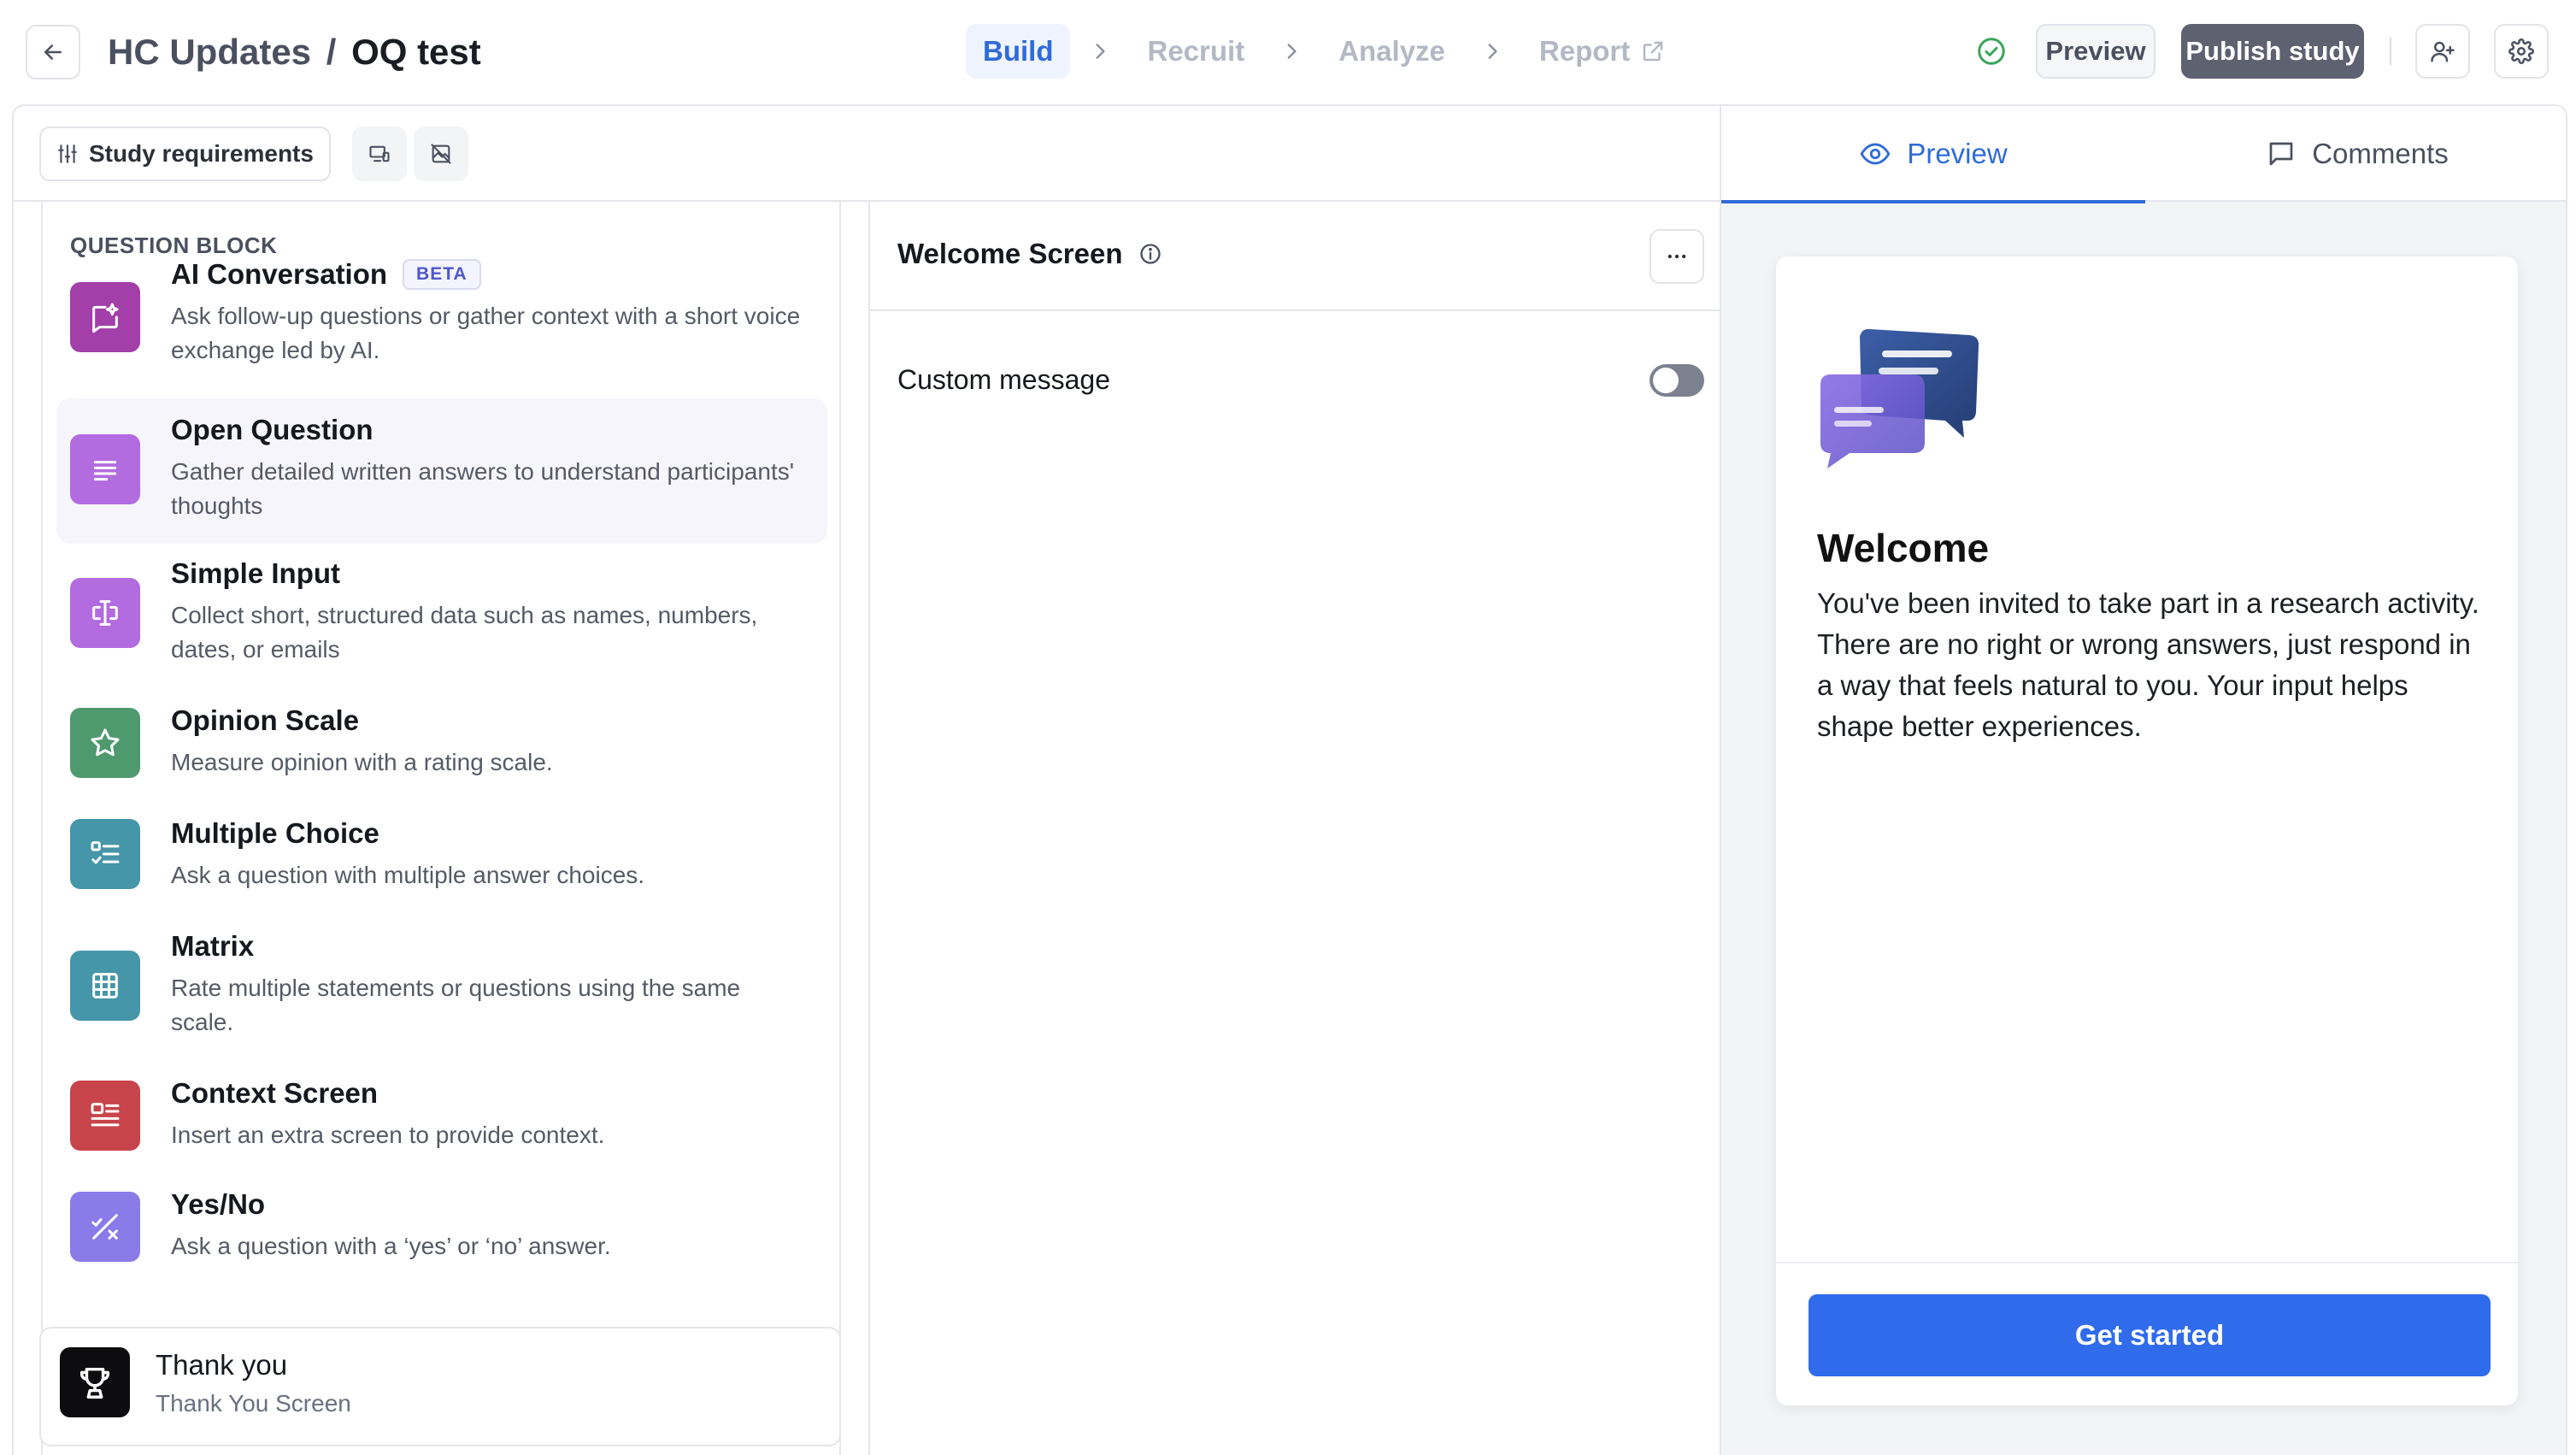 This screenshot has height=1455, width=2576. I want to click on more-options-button, so click(1677, 256).